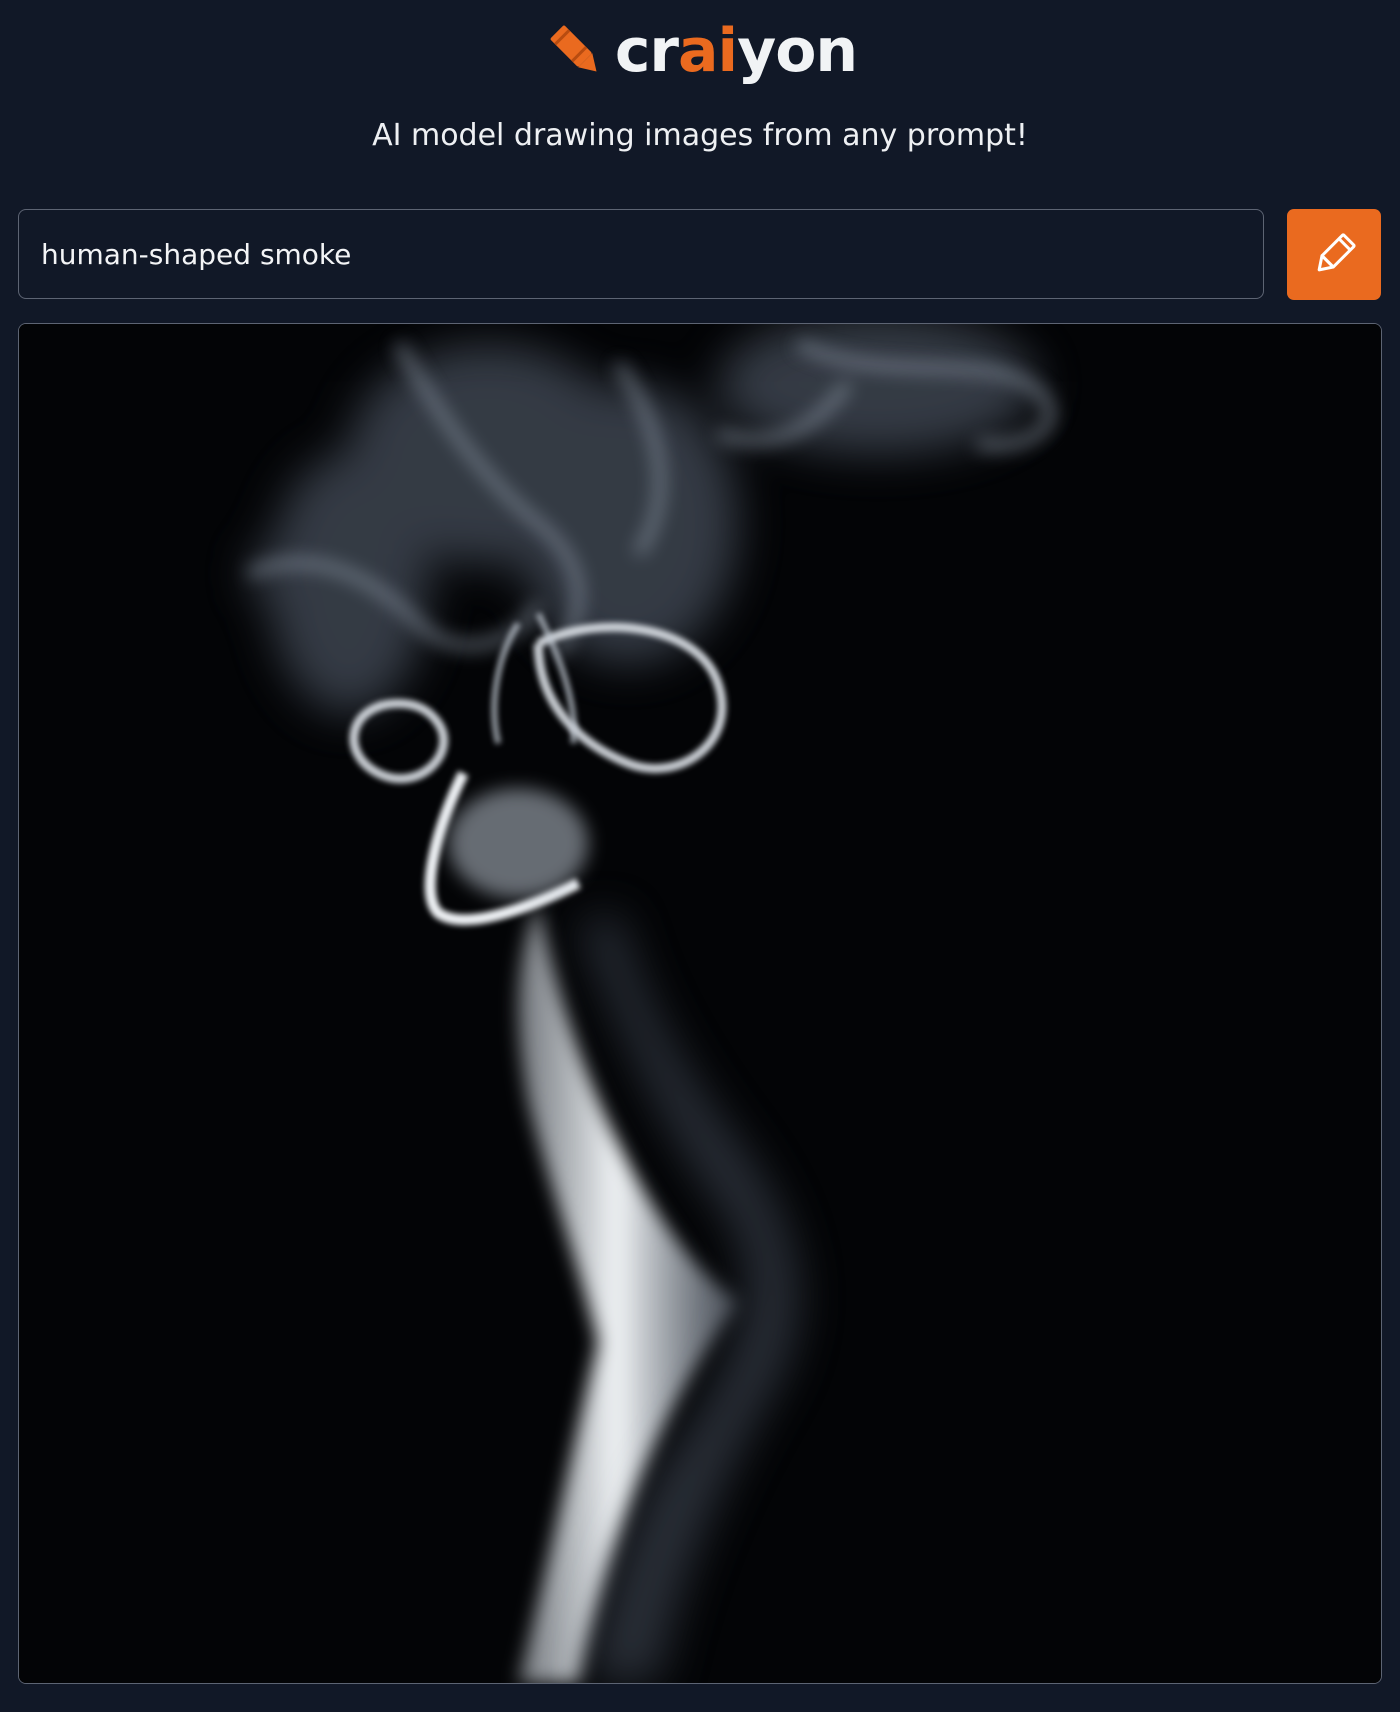 The width and height of the screenshot is (1400, 1712). What do you see at coordinates (708, 51) in the screenshot?
I see `wordmark-accent: ai` at bounding box center [708, 51].